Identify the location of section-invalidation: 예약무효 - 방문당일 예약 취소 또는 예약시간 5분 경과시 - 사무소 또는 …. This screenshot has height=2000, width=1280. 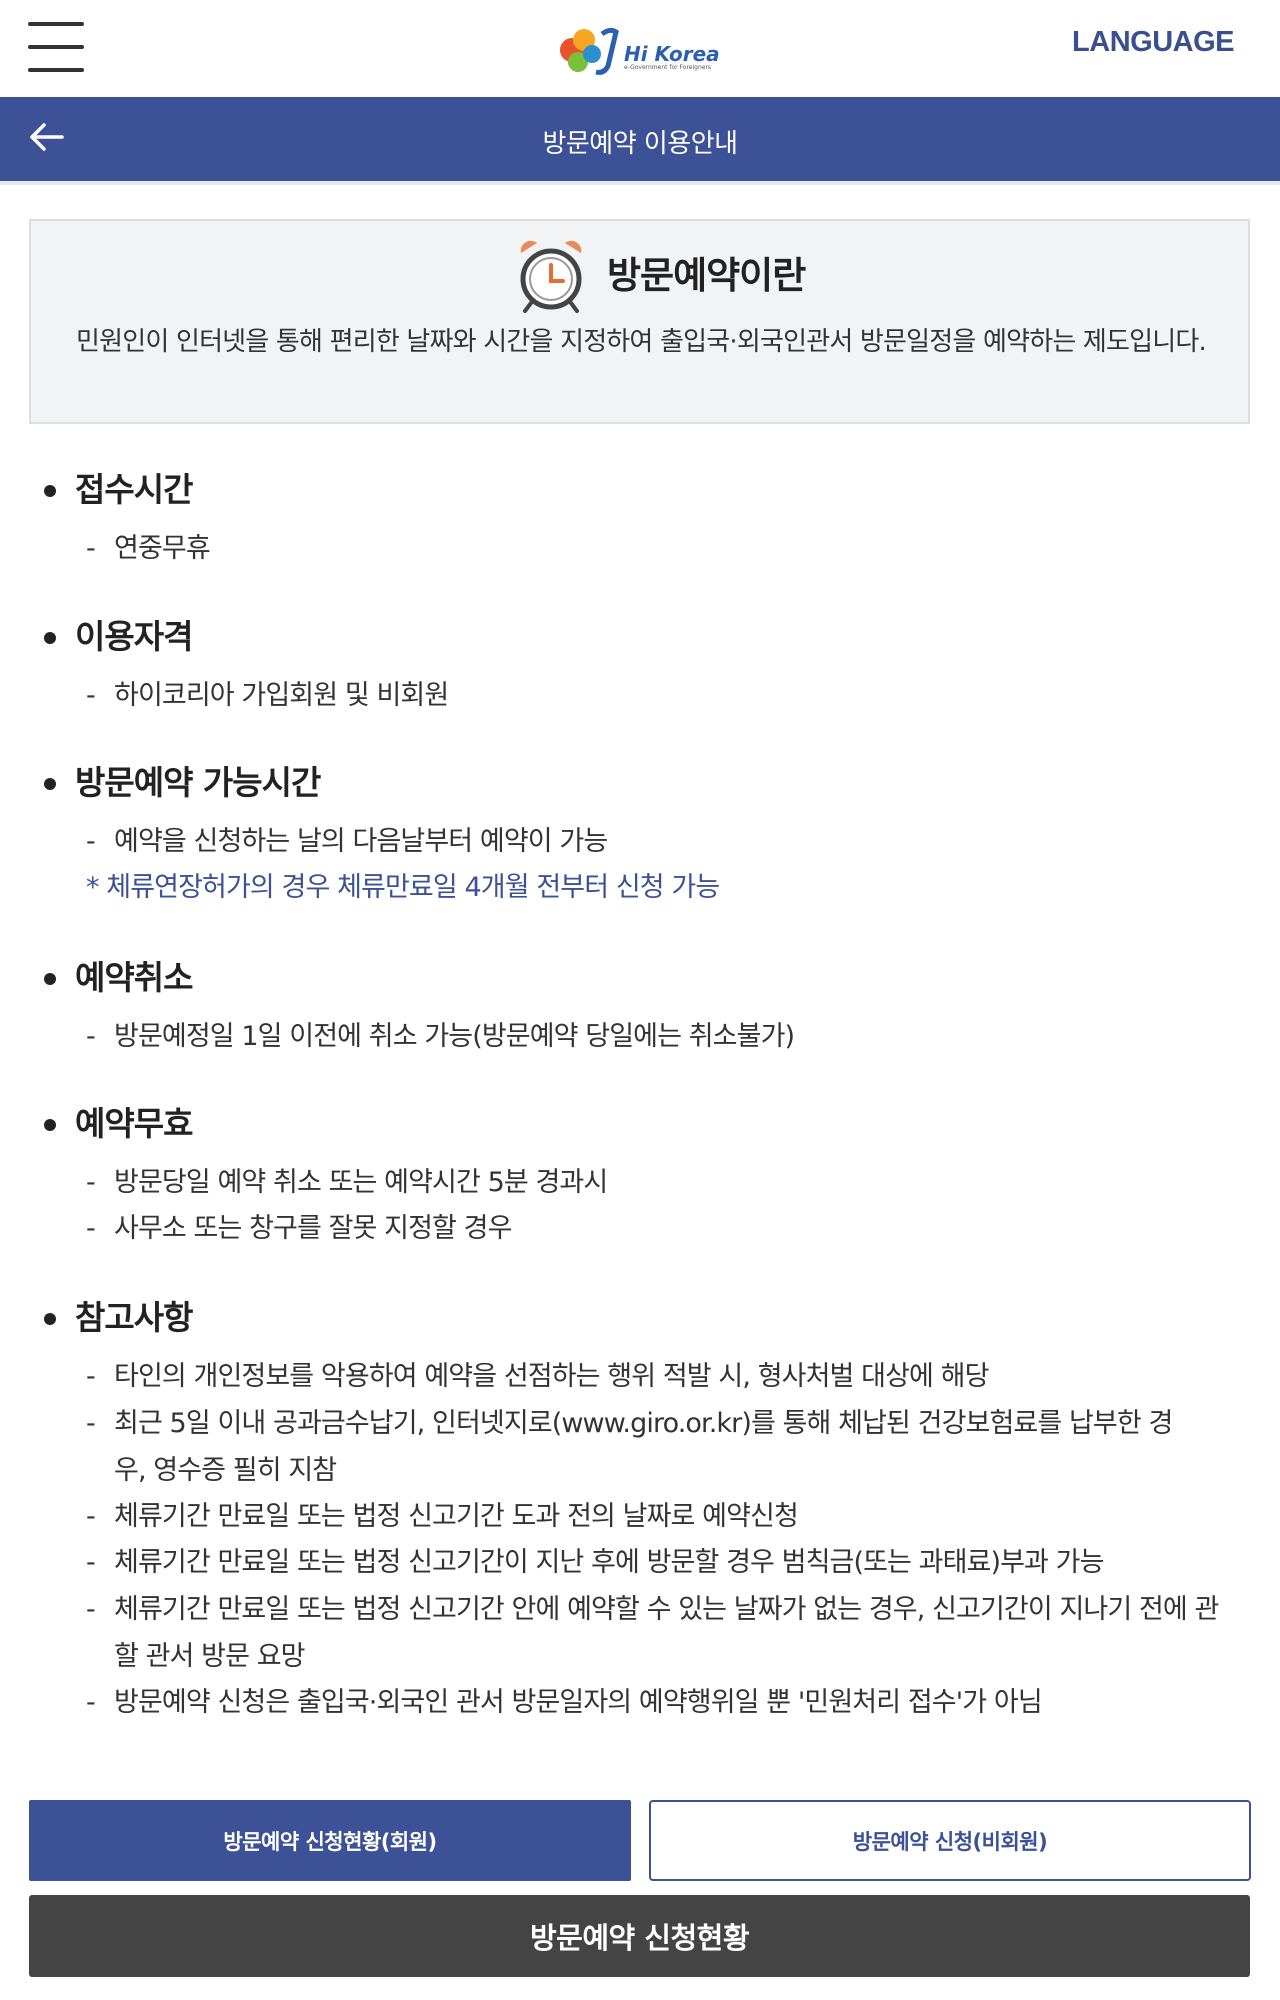
(642, 1177).